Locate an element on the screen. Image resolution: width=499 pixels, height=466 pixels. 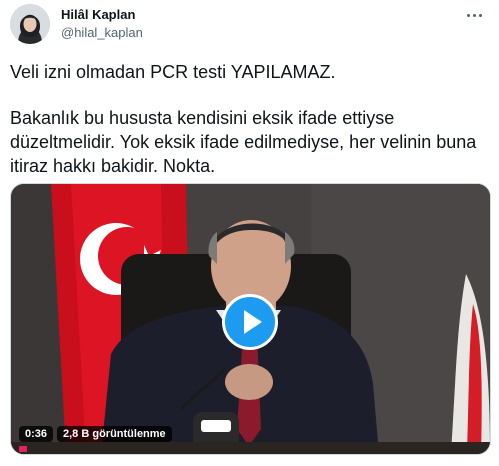
author-name: Hilâl Kaplan is located at coordinates (98, 14).